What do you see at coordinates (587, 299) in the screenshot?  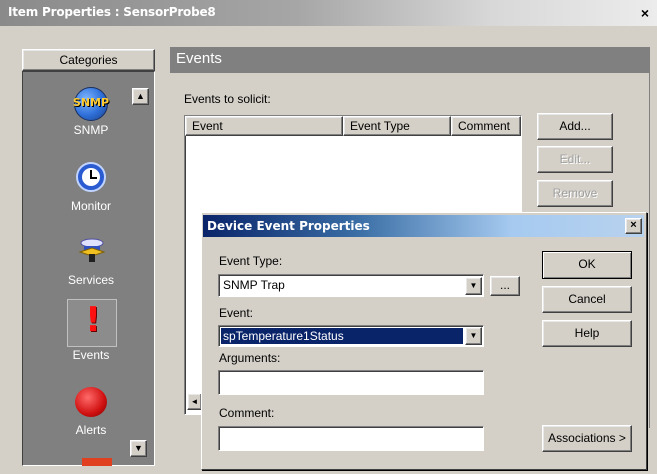 I see `cancel-button: Cancel` at bounding box center [587, 299].